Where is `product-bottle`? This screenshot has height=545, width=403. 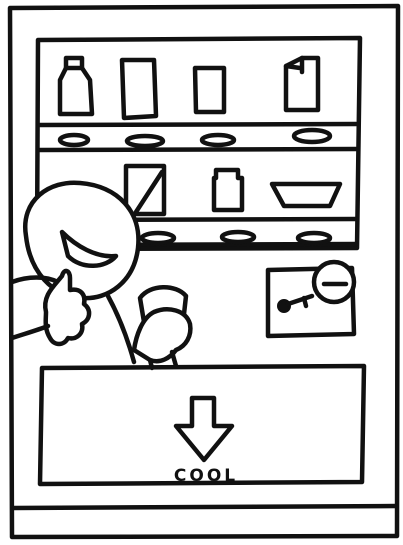 product-bottle is located at coordinates (76, 86).